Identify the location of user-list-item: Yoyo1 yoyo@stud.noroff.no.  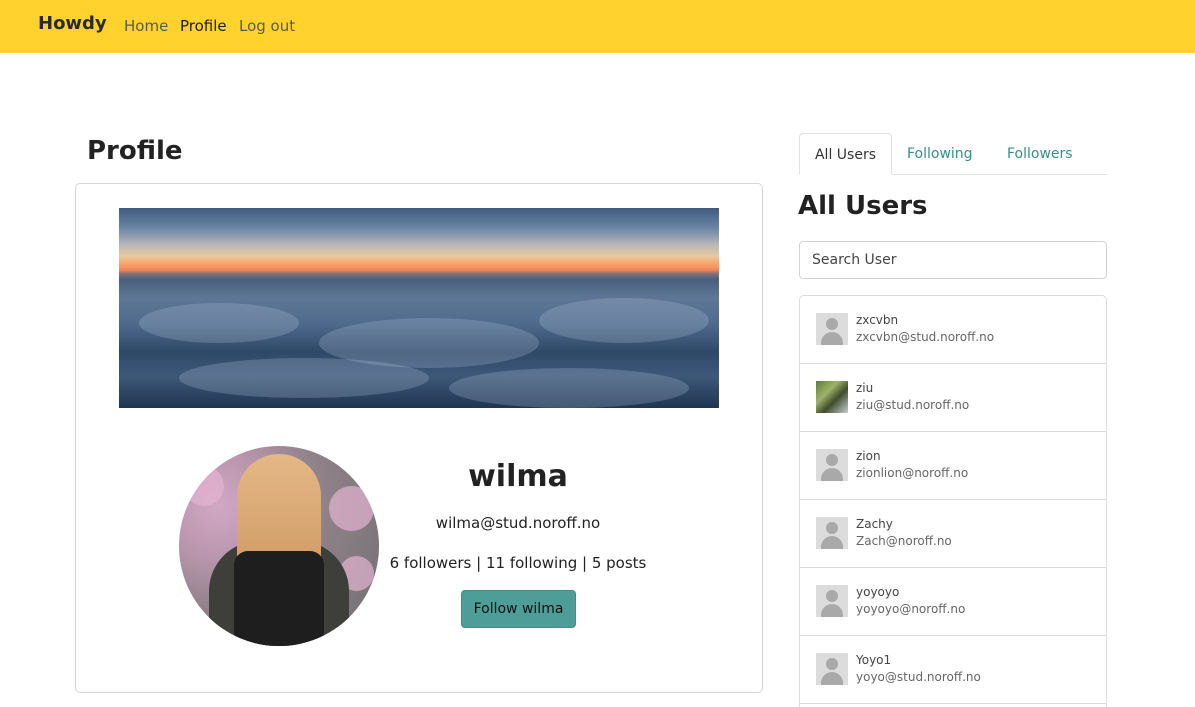
(953, 670).